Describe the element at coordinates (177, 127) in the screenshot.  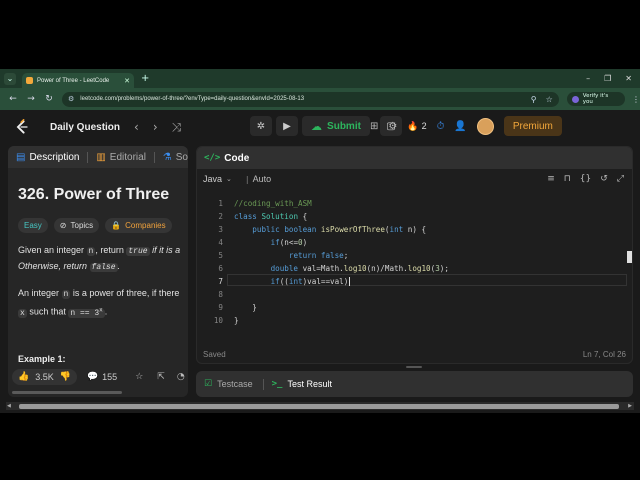
I see `random-problem-icon: ⤨` at that location.